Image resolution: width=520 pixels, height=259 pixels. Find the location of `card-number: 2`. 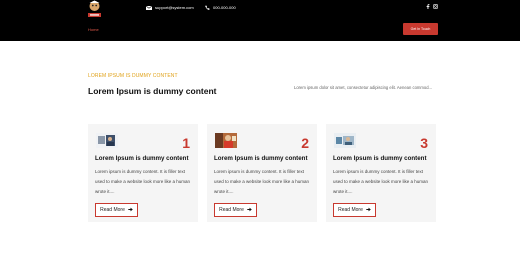

card-number: 2 is located at coordinates (305, 143).